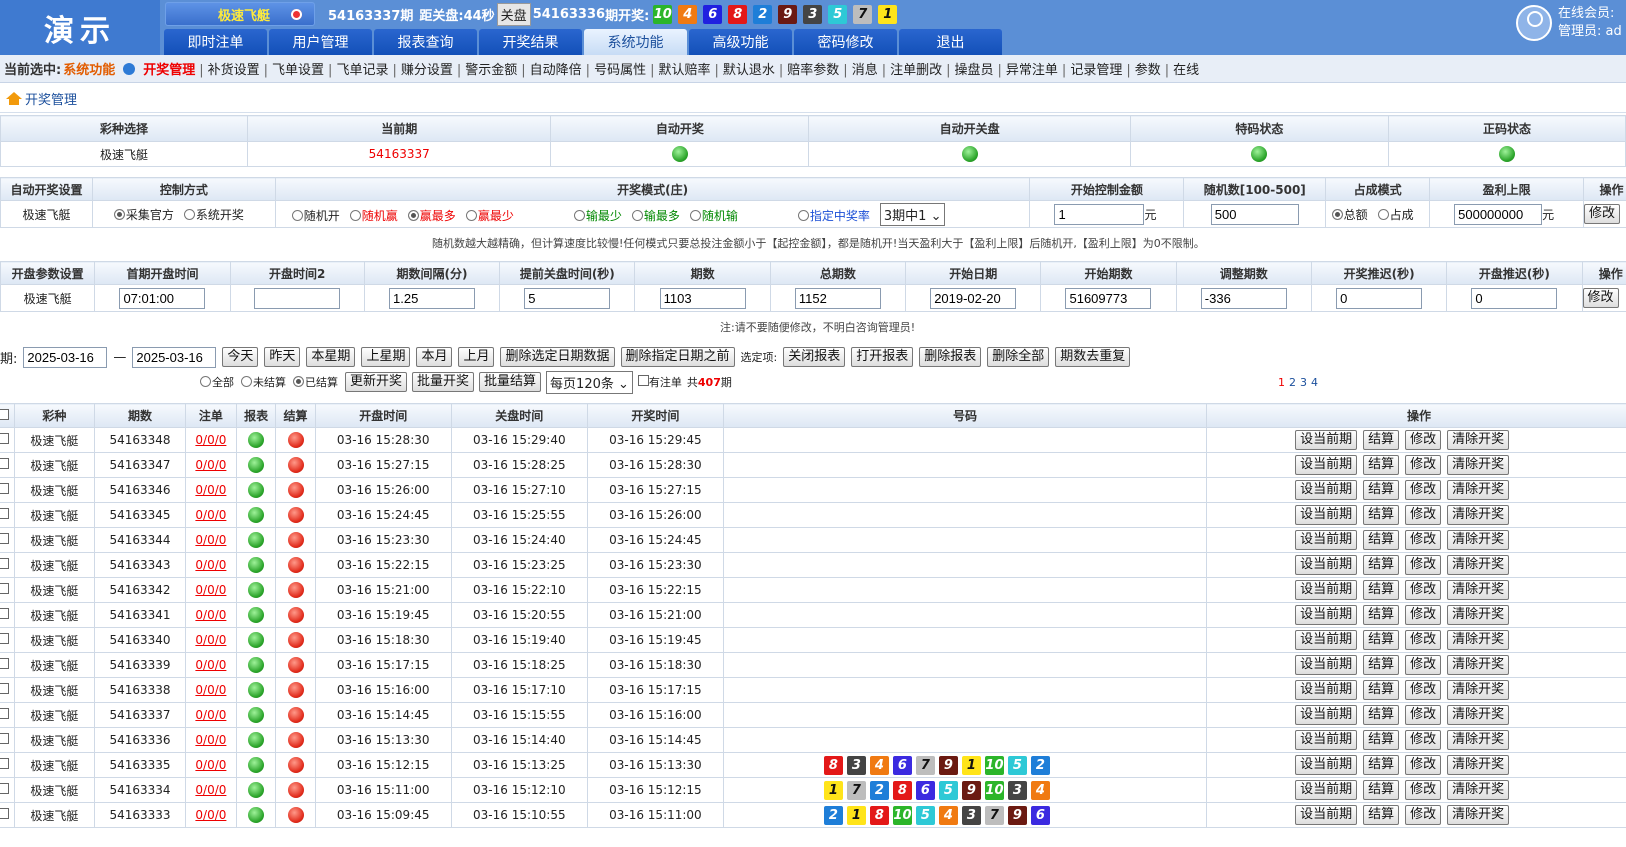 The width and height of the screenshot is (1626, 847). Describe the element at coordinates (845, 42) in the screenshot. I see `tab-6: 密码修改` at that location.